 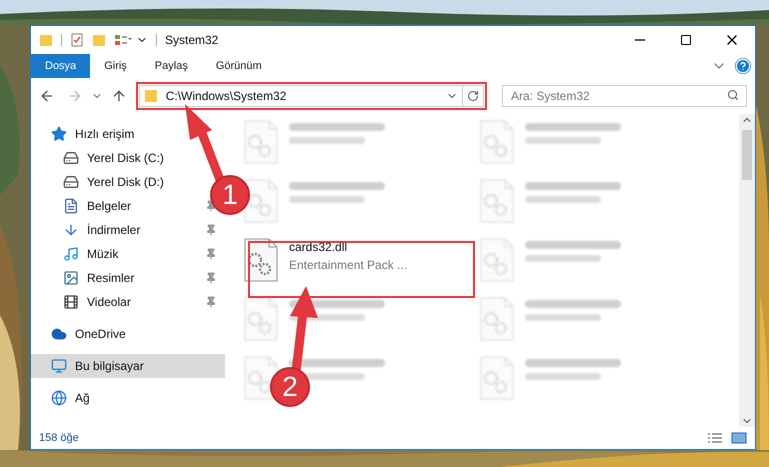 I want to click on help-icon, so click(x=743, y=66).